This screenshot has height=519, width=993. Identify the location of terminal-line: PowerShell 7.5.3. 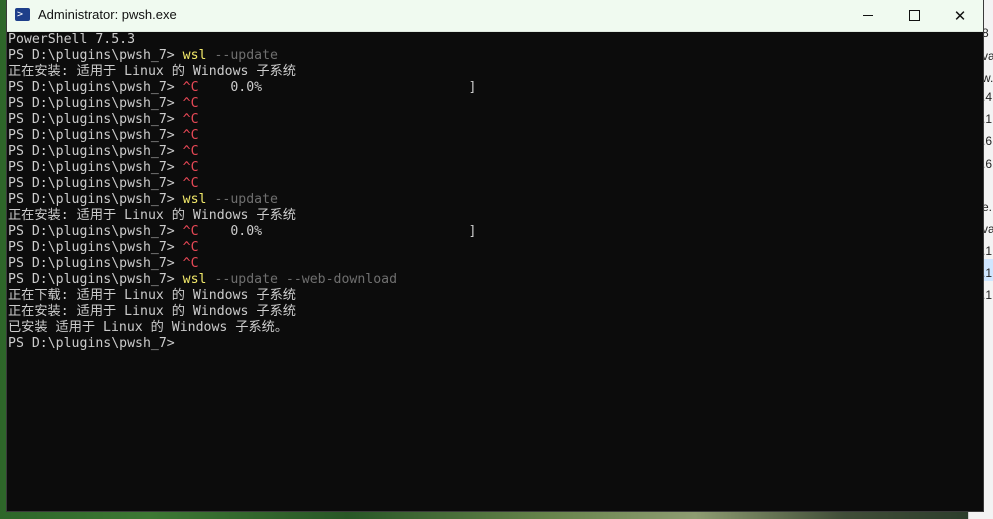
(71, 40).